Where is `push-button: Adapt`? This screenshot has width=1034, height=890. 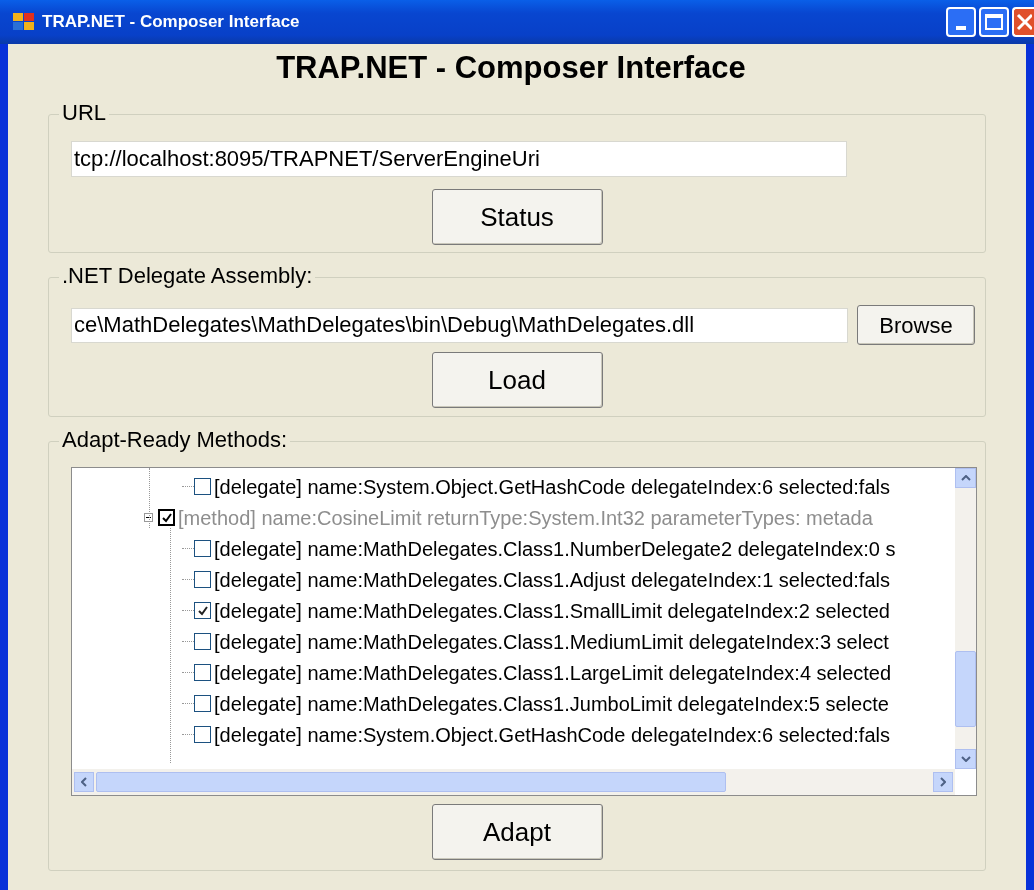 push-button: Adapt is located at coordinates (517, 832).